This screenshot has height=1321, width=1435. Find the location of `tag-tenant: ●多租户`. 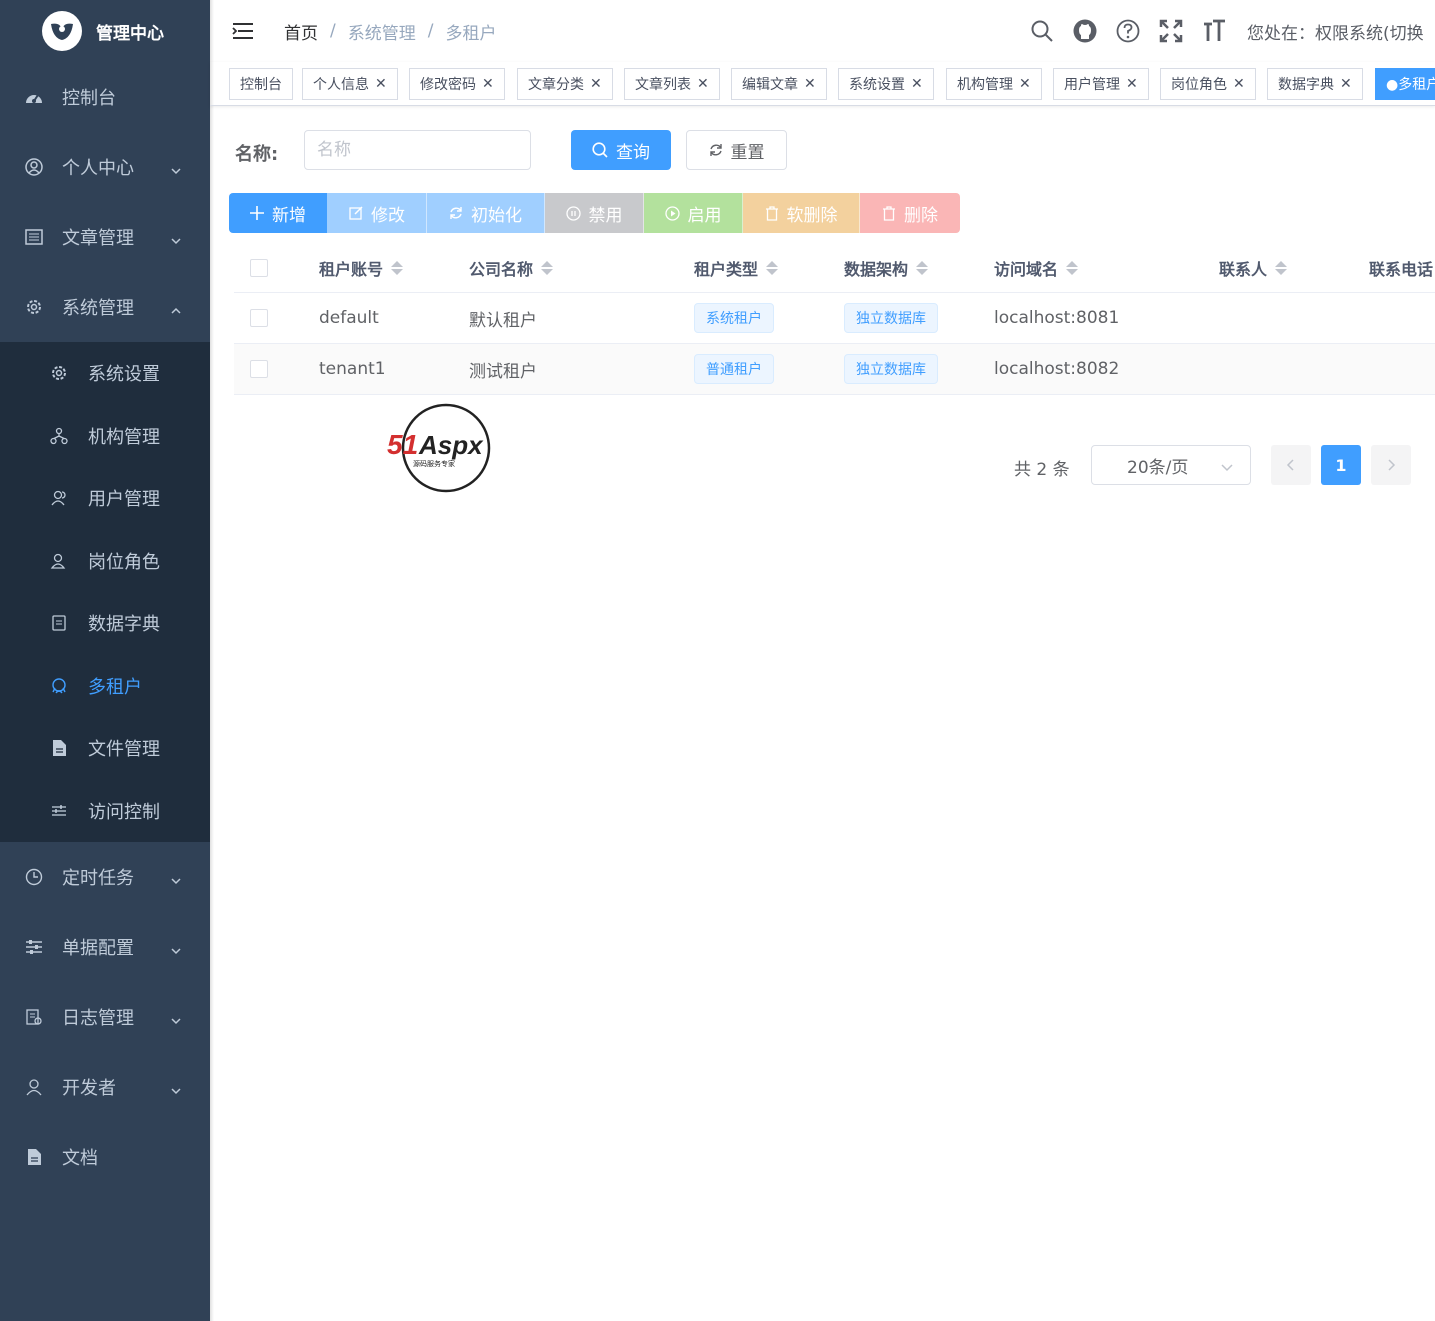

tag-tenant: ●多租户 is located at coordinates (1405, 84).